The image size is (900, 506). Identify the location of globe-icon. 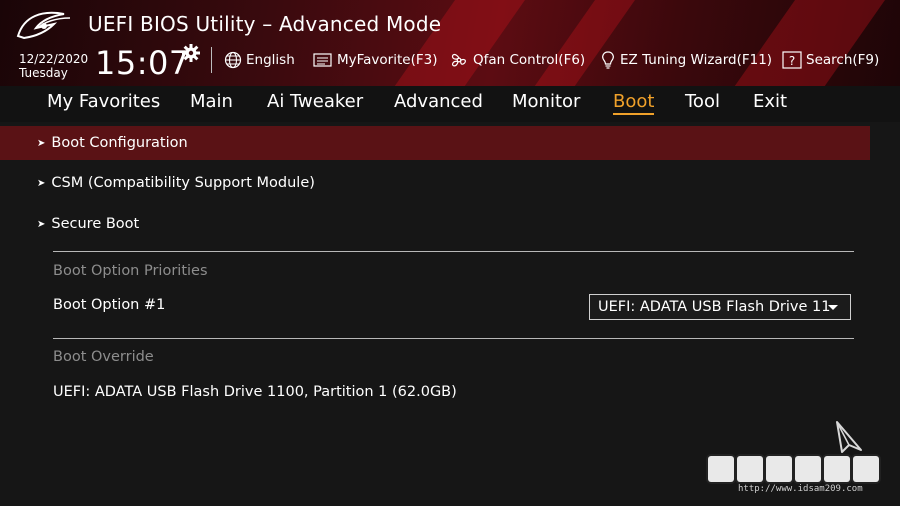
(233, 60).